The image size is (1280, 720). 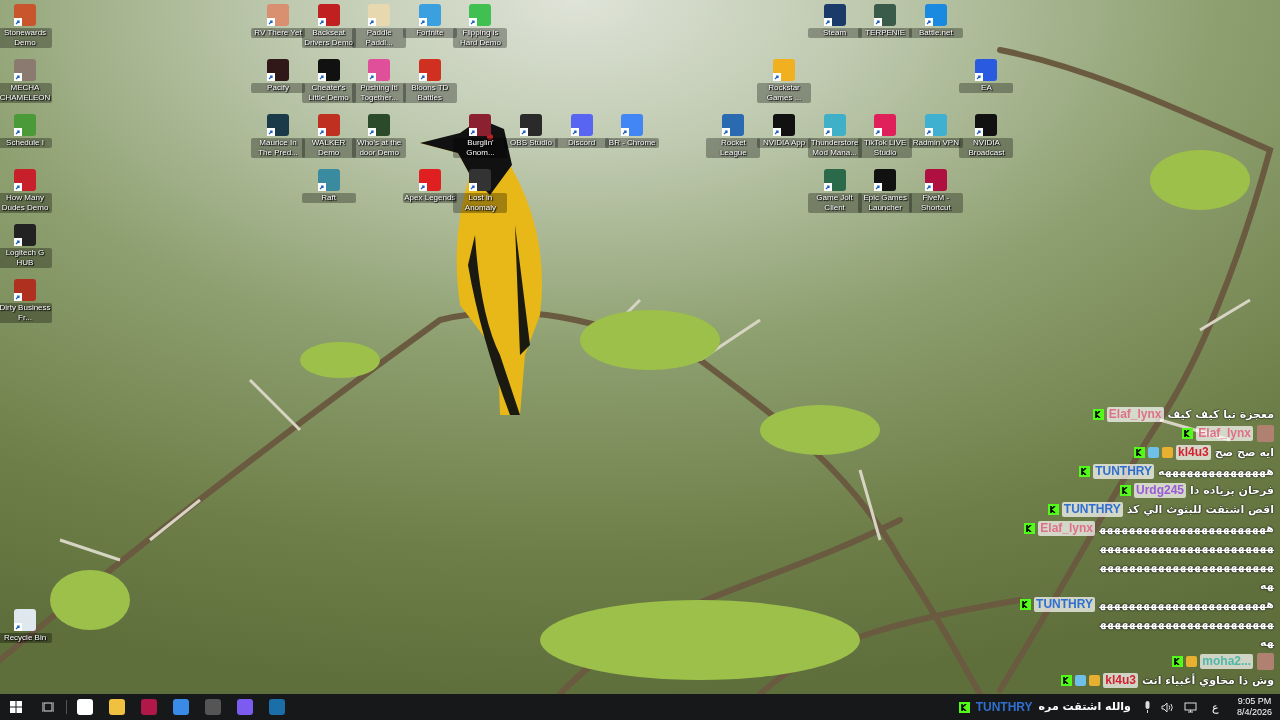 I want to click on shortcut-label: Battle.net, so click(x=935, y=33).